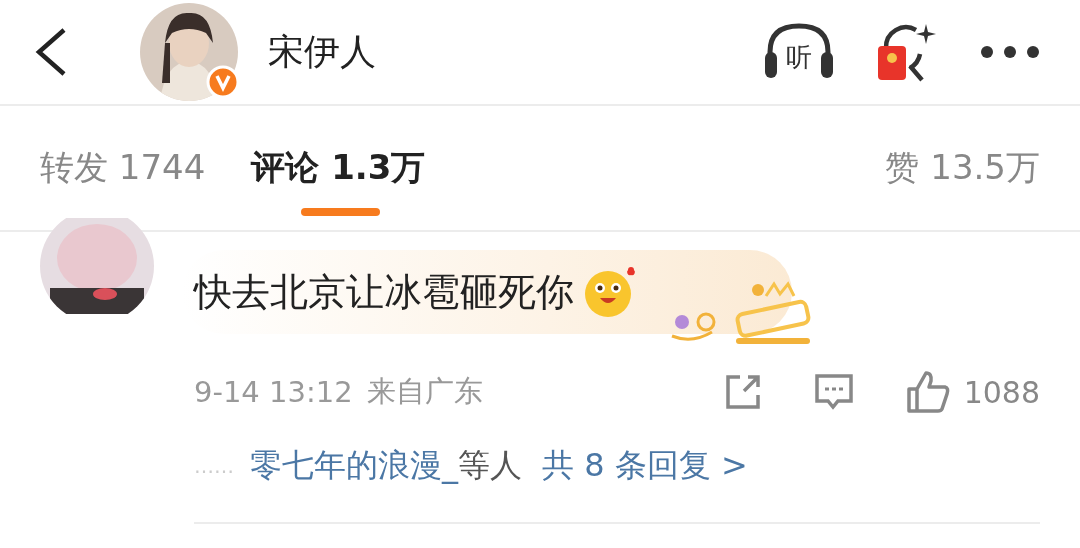 The image size is (1080, 548). I want to click on listen-button: 听, so click(799, 52).